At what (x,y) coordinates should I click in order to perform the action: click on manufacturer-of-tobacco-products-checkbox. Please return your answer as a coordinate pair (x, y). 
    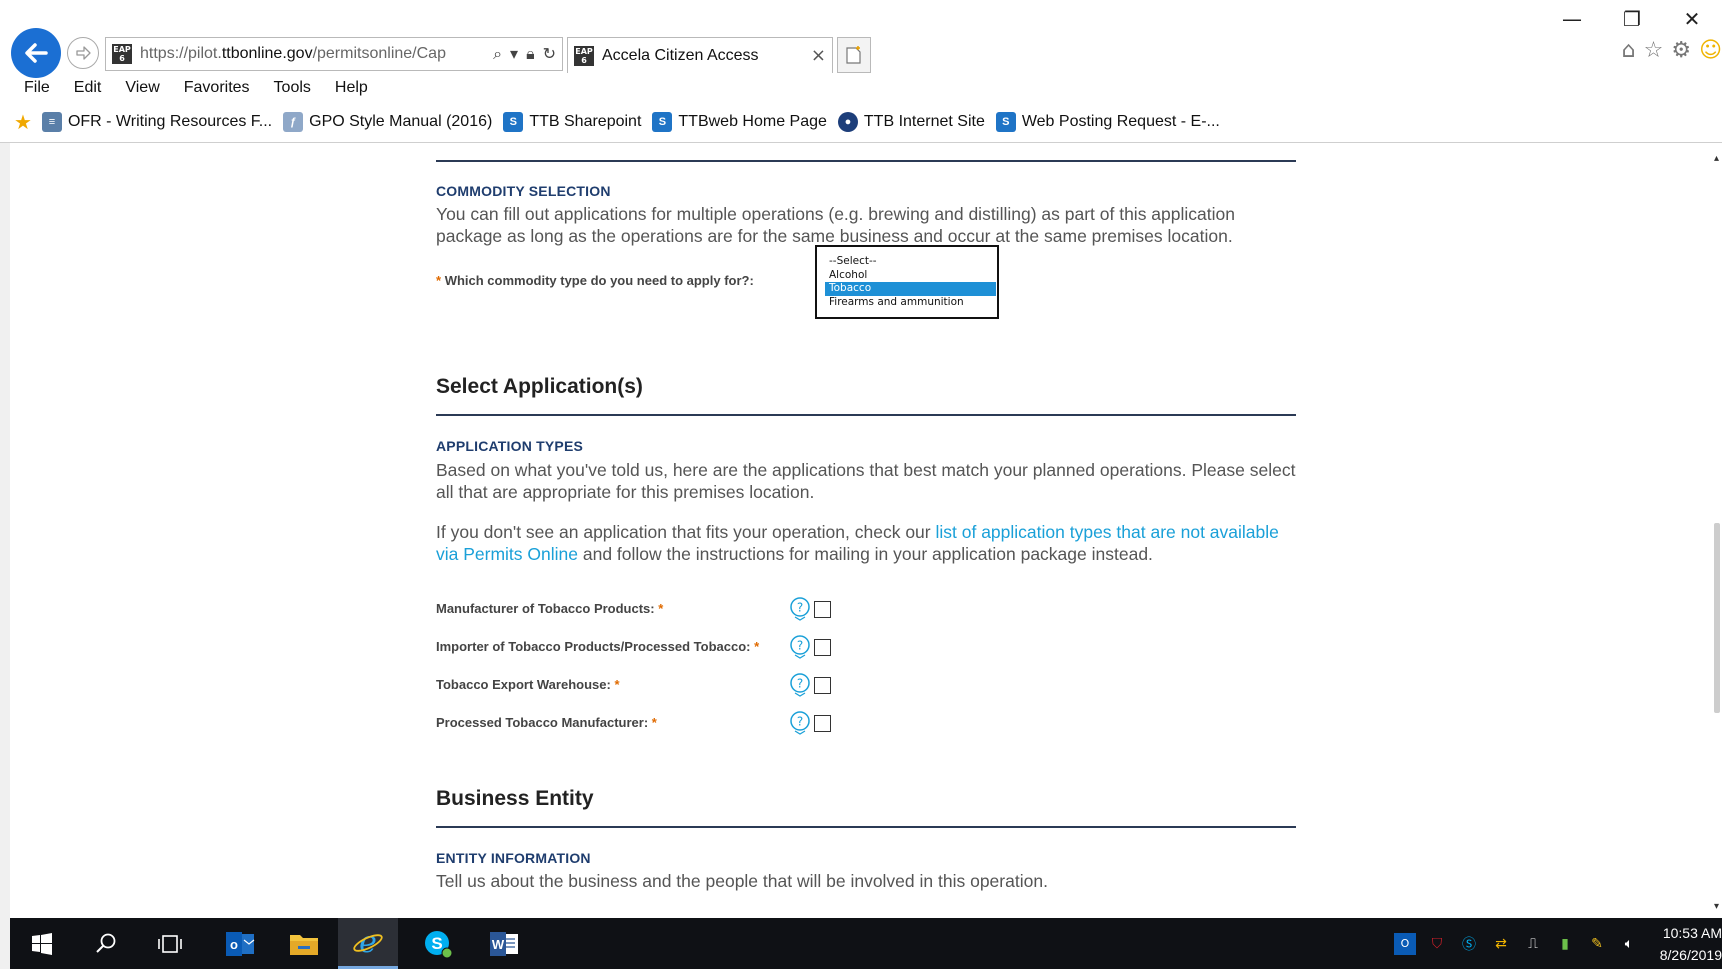
    Looking at the image, I should click on (822, 609).